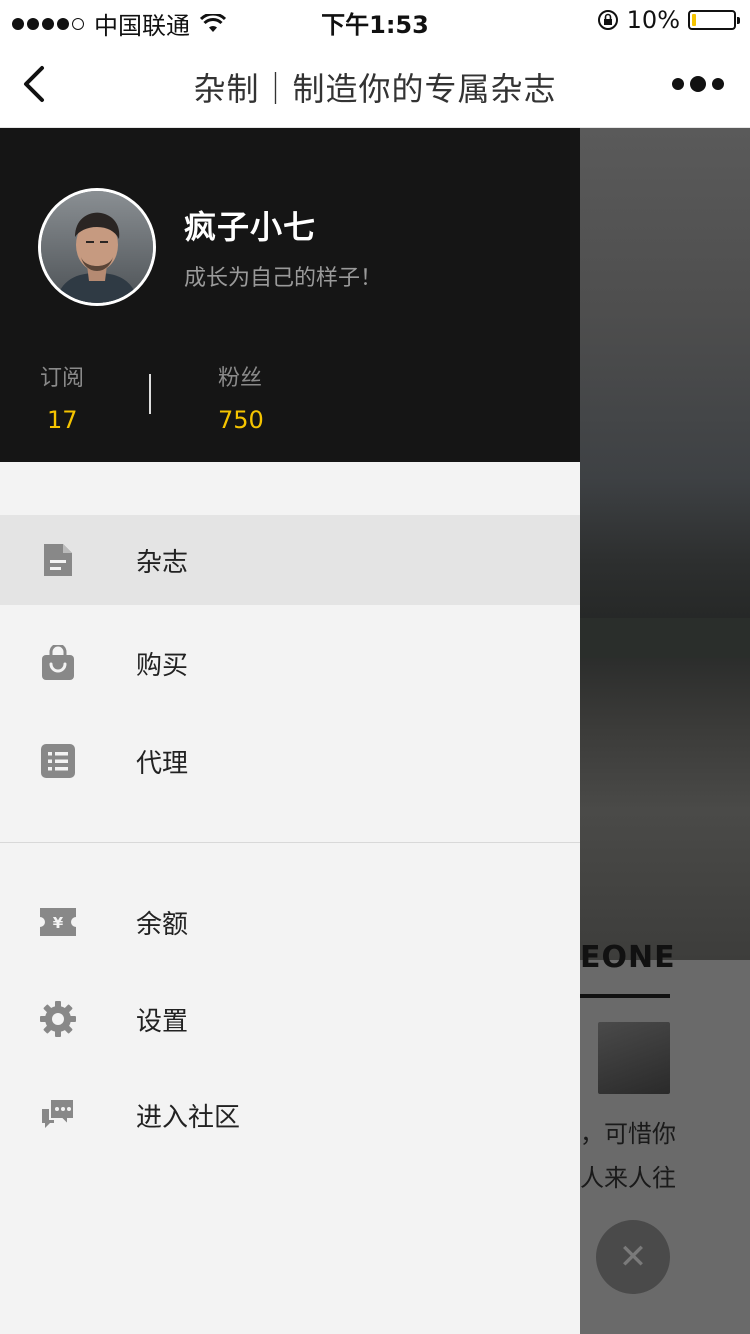 Image resolution: width=750 pixels, height=1334 pixels. I want to click on heading-underline, so click(625, 996).